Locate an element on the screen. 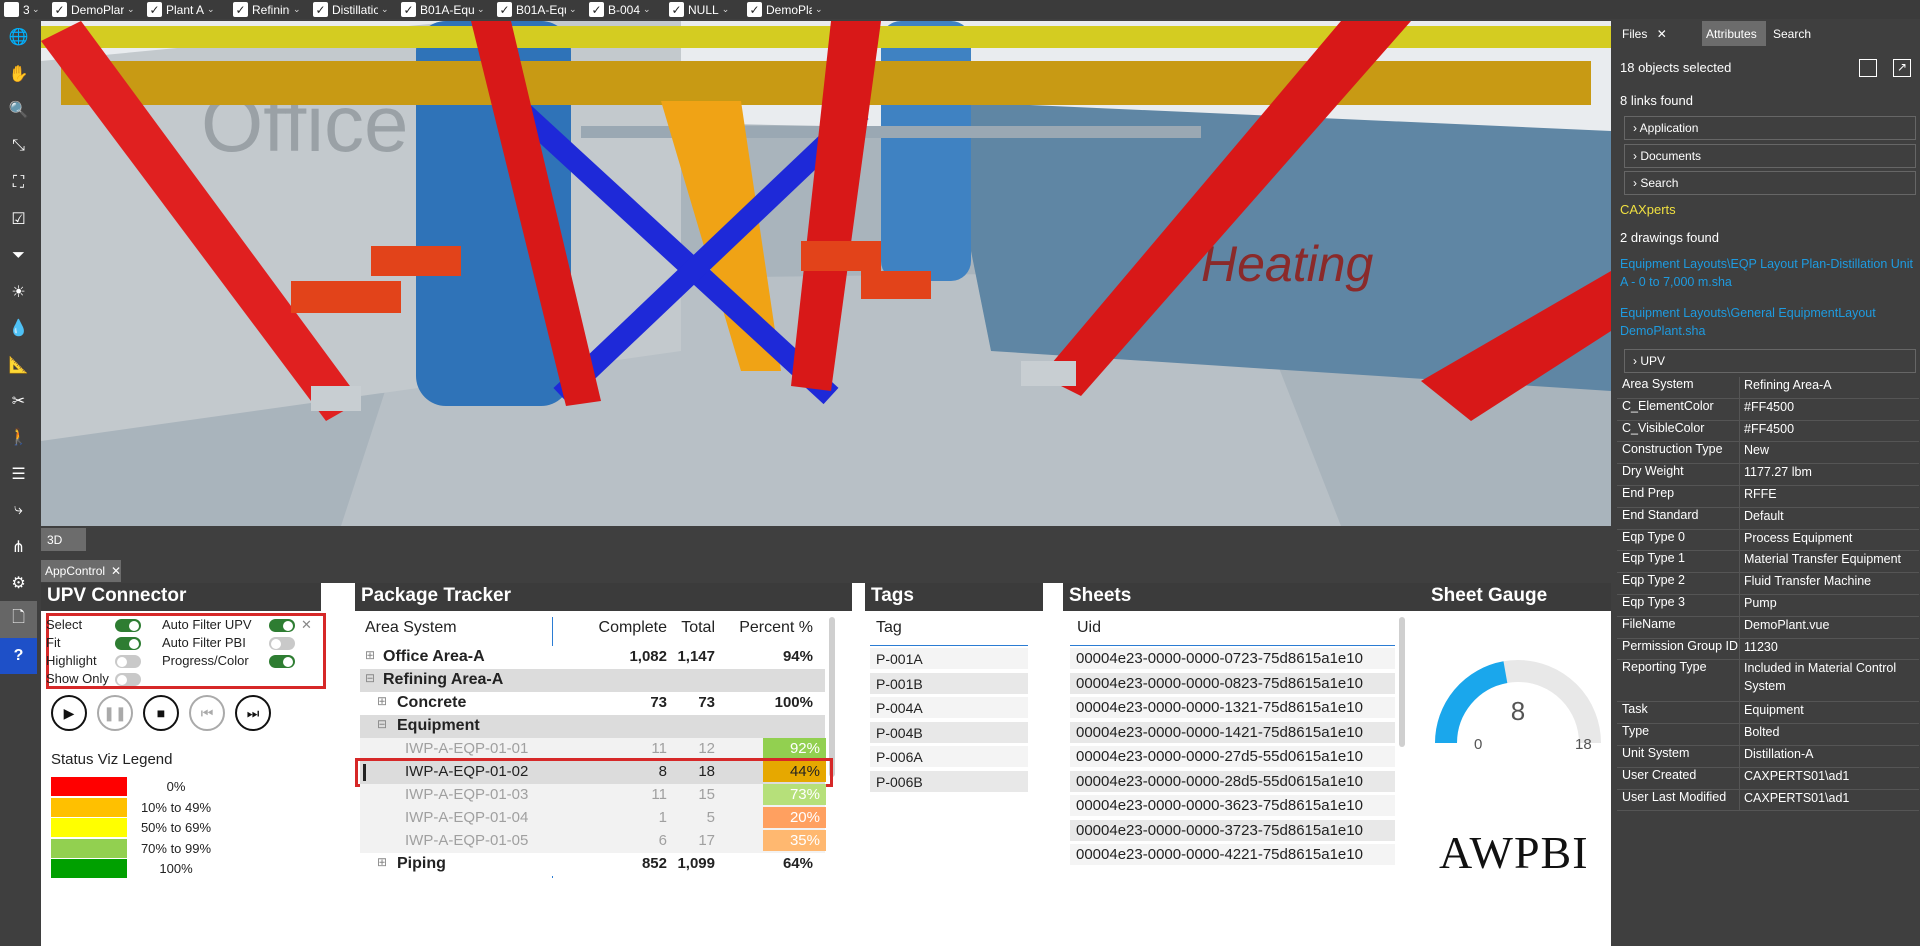 This screenshot has height=946, width=1920. attribute-row: Permission Group ID 11230 is located at coordinates (1768, 649).